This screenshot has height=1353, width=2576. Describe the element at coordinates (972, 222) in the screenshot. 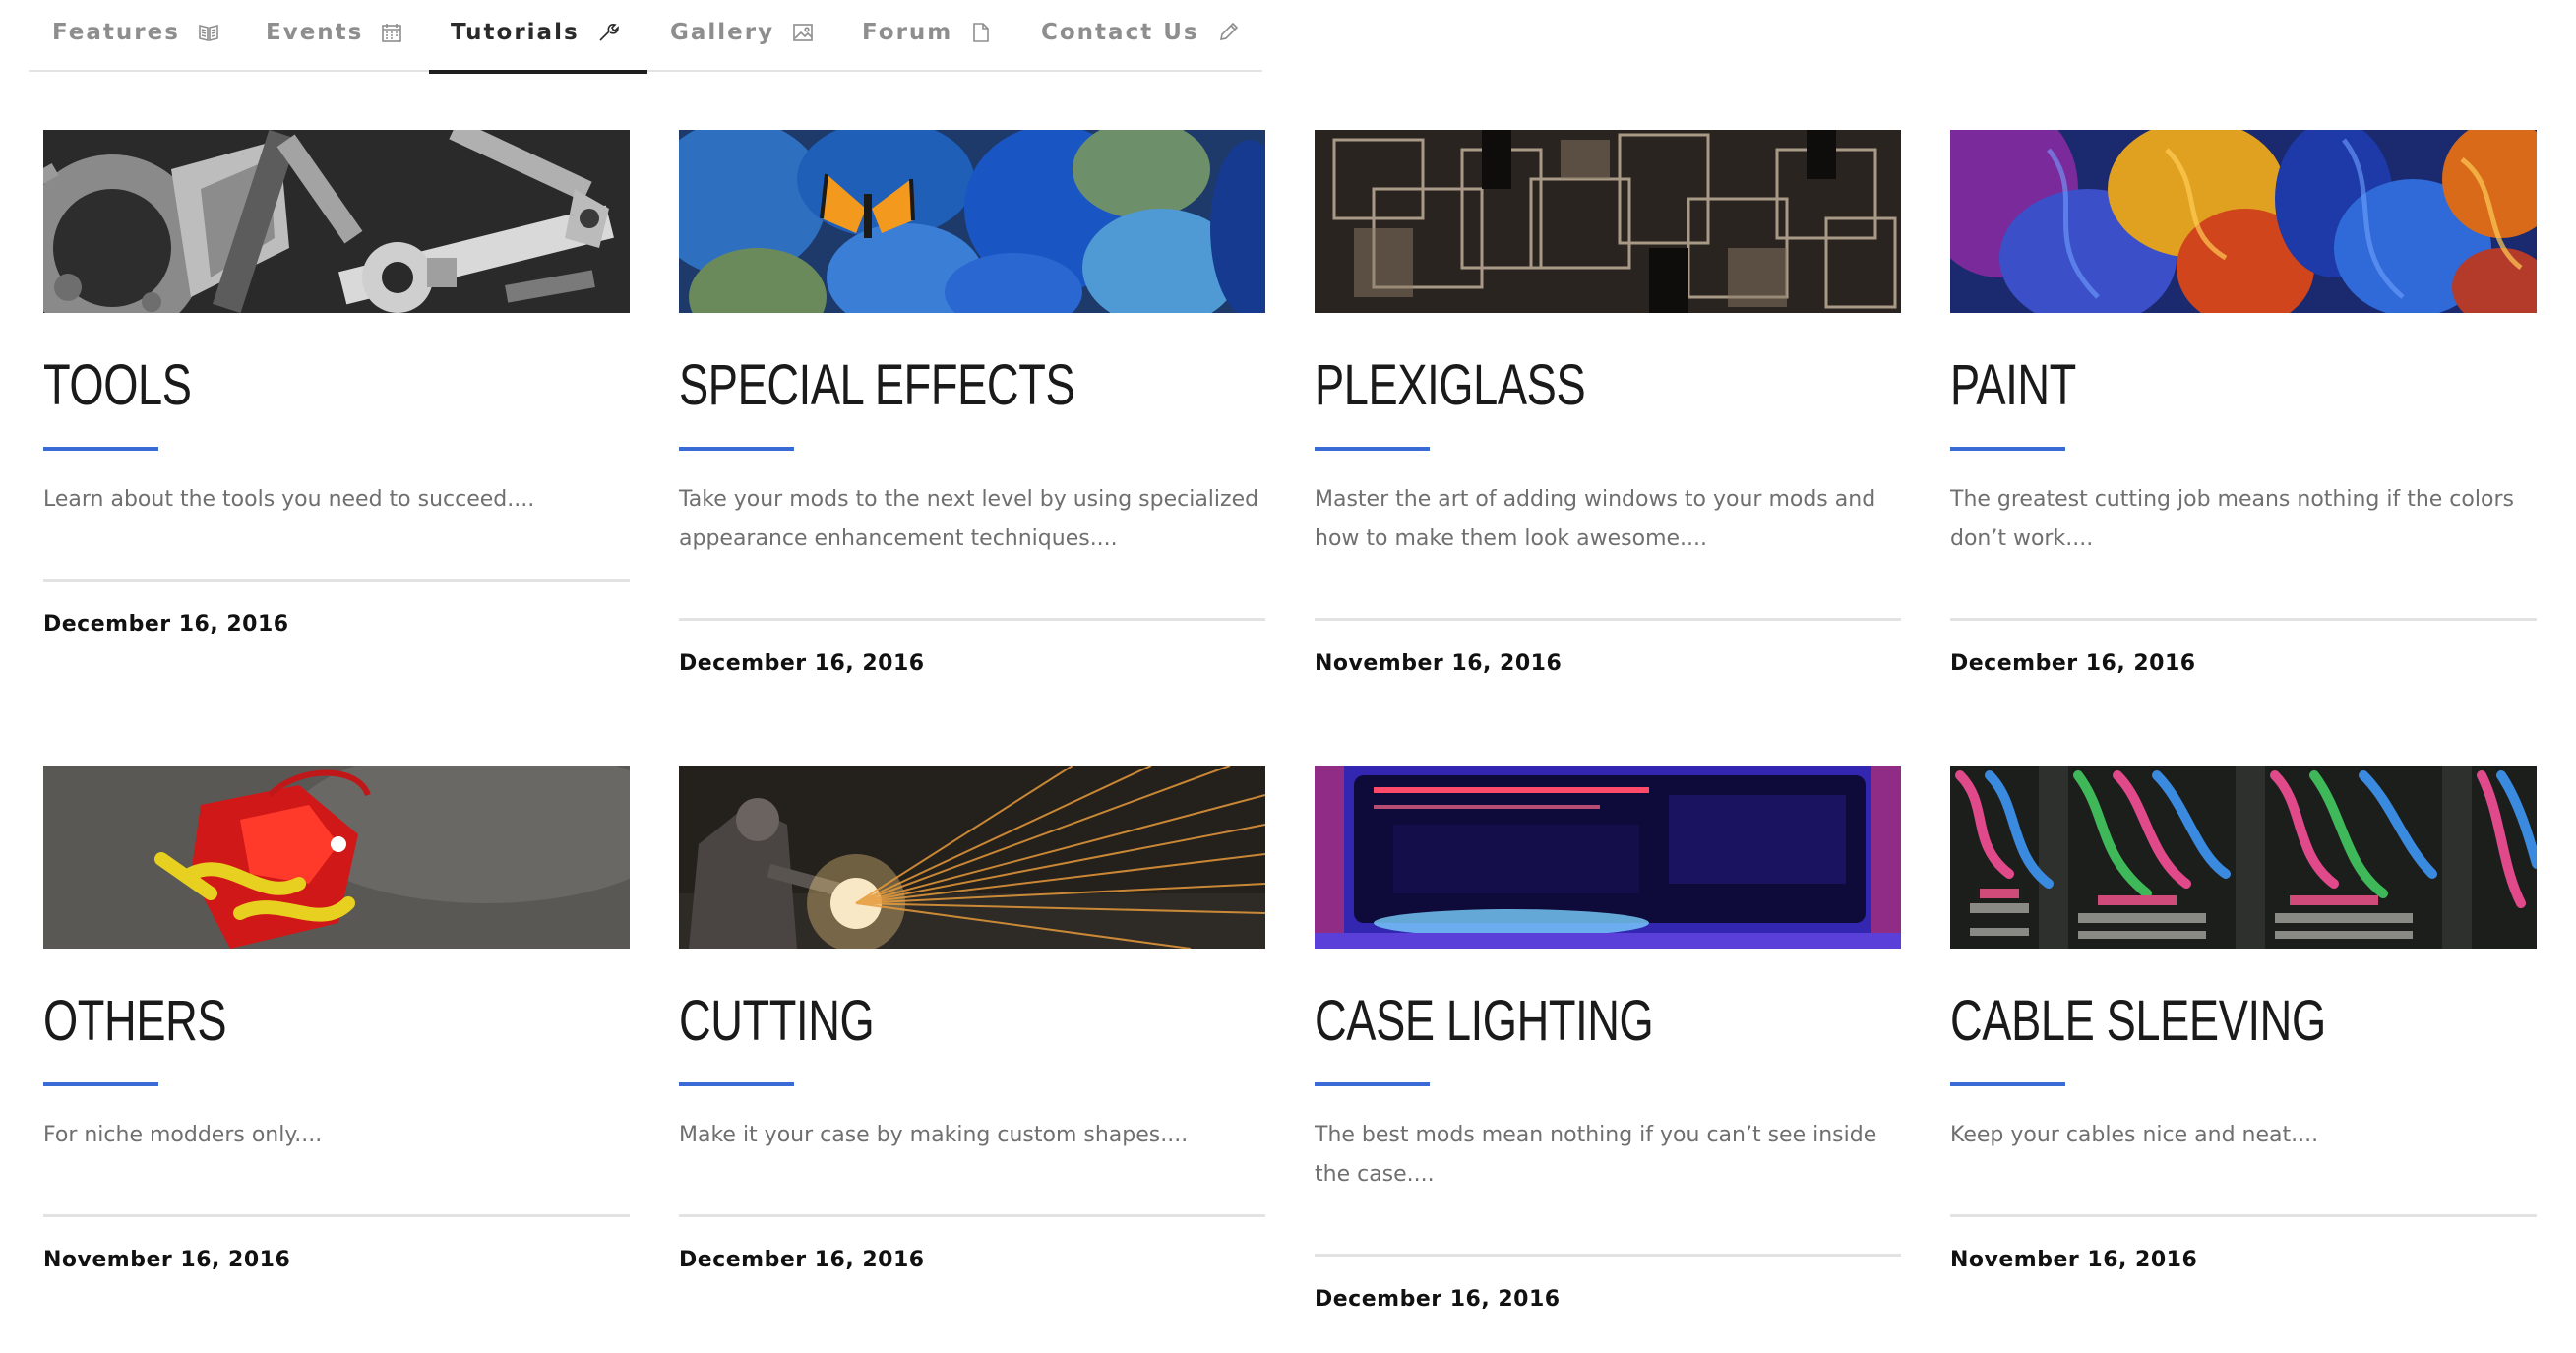

I see `butterfly-stones-image` at that location.